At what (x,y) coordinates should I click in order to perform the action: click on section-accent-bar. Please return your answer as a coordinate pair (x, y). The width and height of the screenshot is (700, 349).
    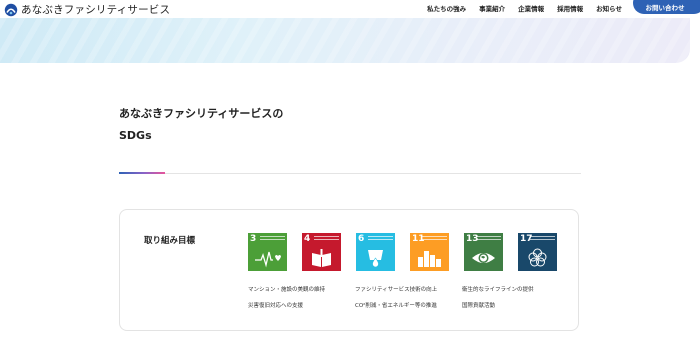
    Looking at the image, I should click on (142, 173).